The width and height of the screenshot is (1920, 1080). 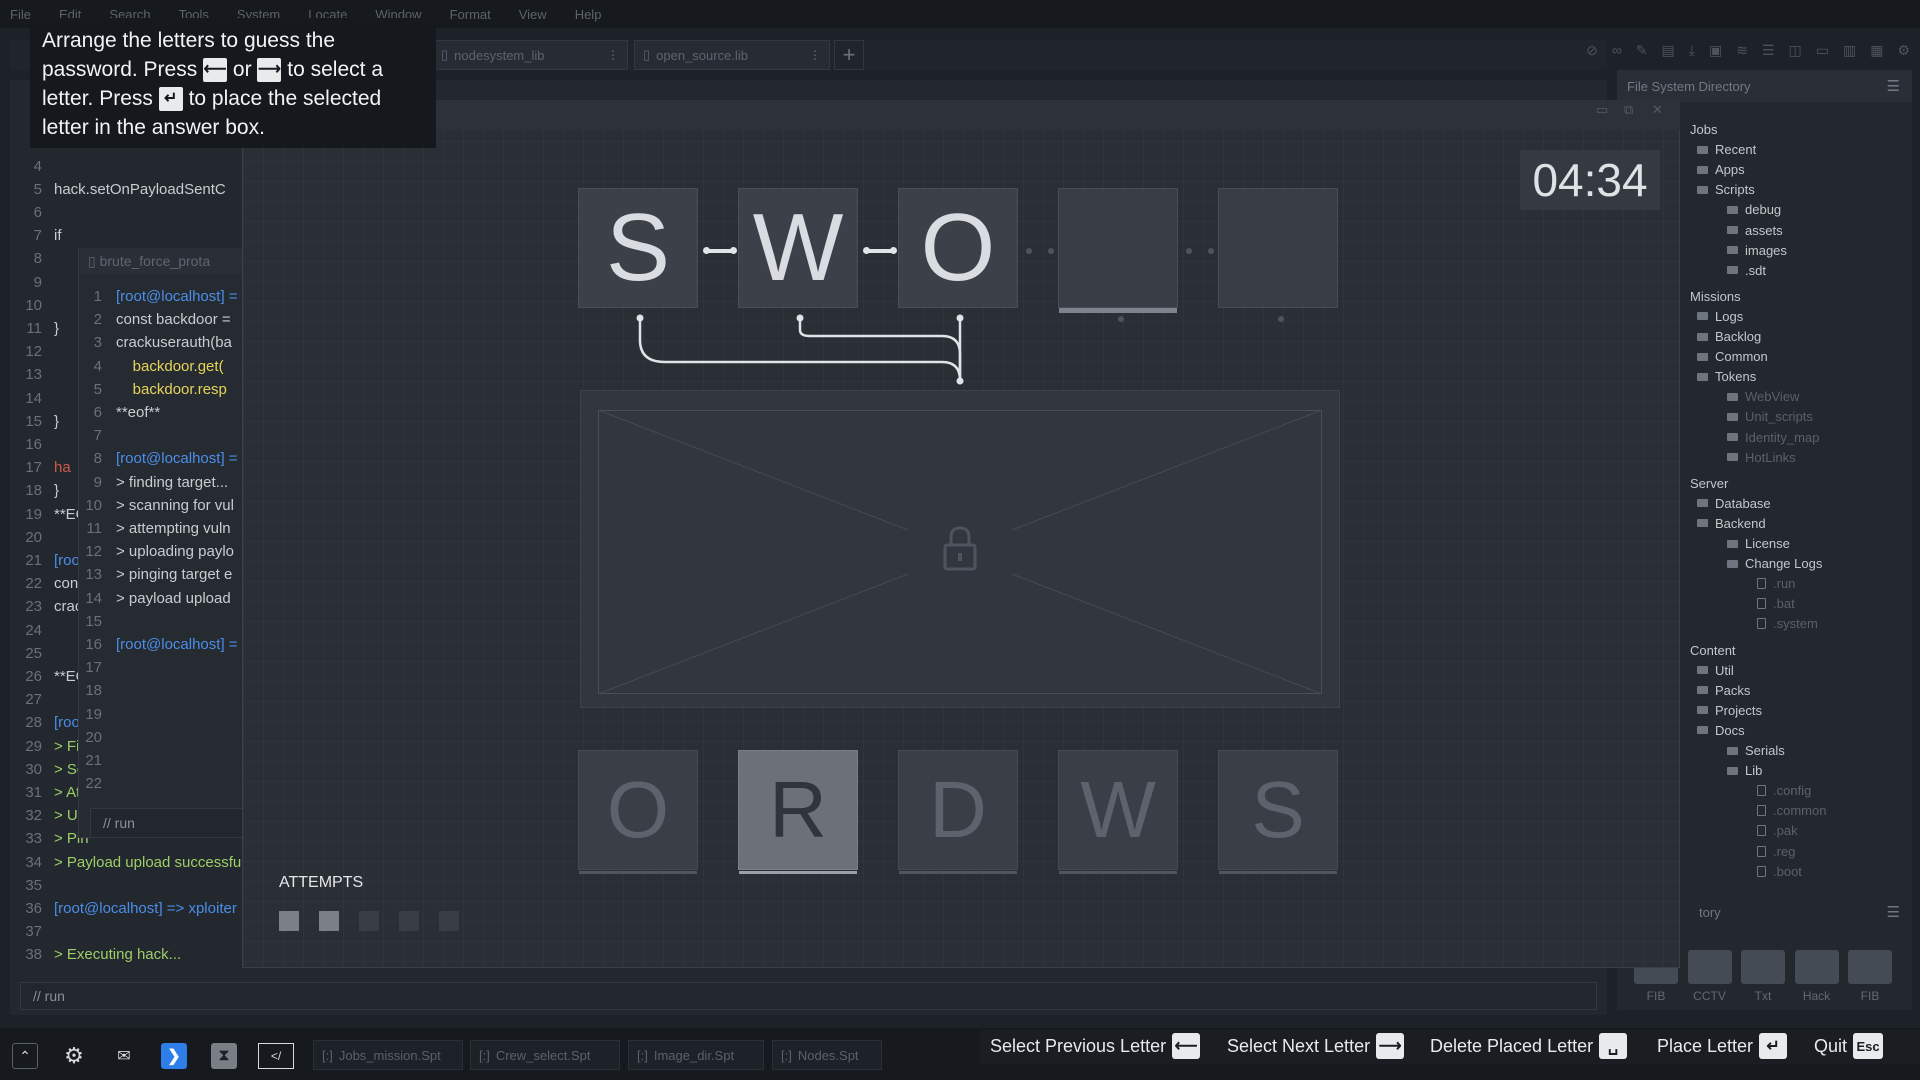 I want to click on save-icon: ▣, so click(x=1715, y=50).